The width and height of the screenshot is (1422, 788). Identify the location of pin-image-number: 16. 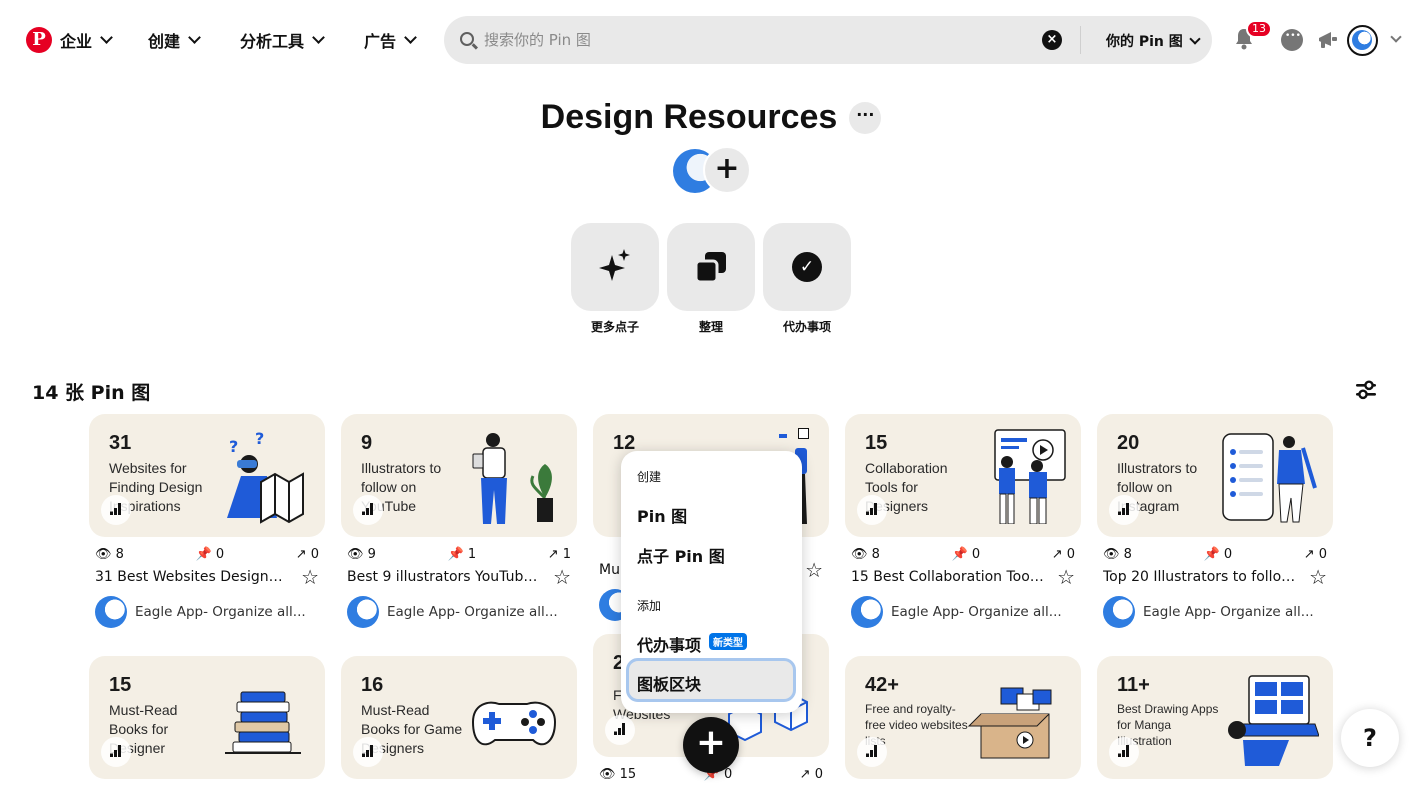
(372, 685).